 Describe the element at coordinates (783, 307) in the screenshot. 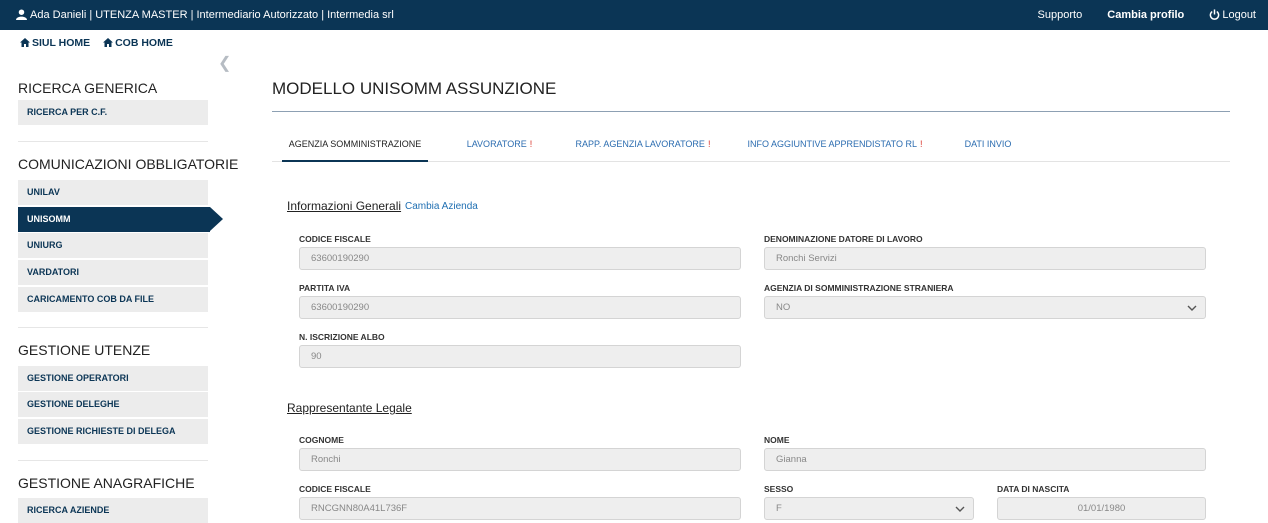

I see `agenzia-straniera-value: NO` at that location.